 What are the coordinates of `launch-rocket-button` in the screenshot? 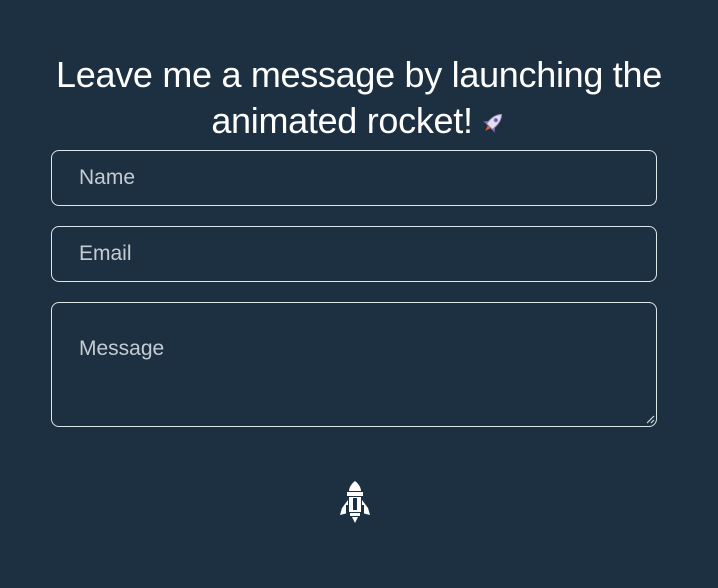 It's located at (355, 502).